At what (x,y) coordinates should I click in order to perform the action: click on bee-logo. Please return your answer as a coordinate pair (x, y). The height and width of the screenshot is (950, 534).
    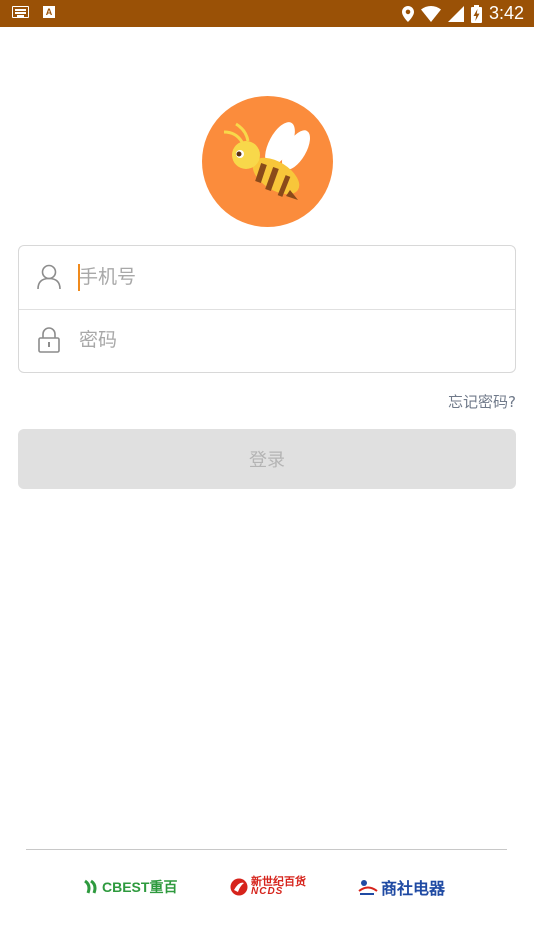
    Looking at the image, I should click on (267, 161).